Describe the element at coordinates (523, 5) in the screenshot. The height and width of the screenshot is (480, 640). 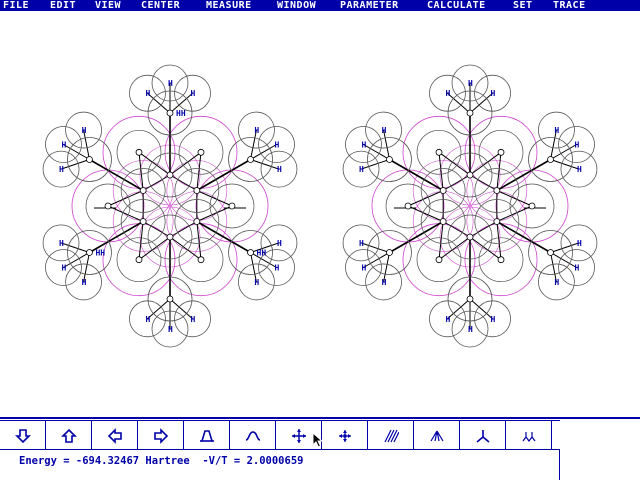
I see `menu-set: SET` at that location.